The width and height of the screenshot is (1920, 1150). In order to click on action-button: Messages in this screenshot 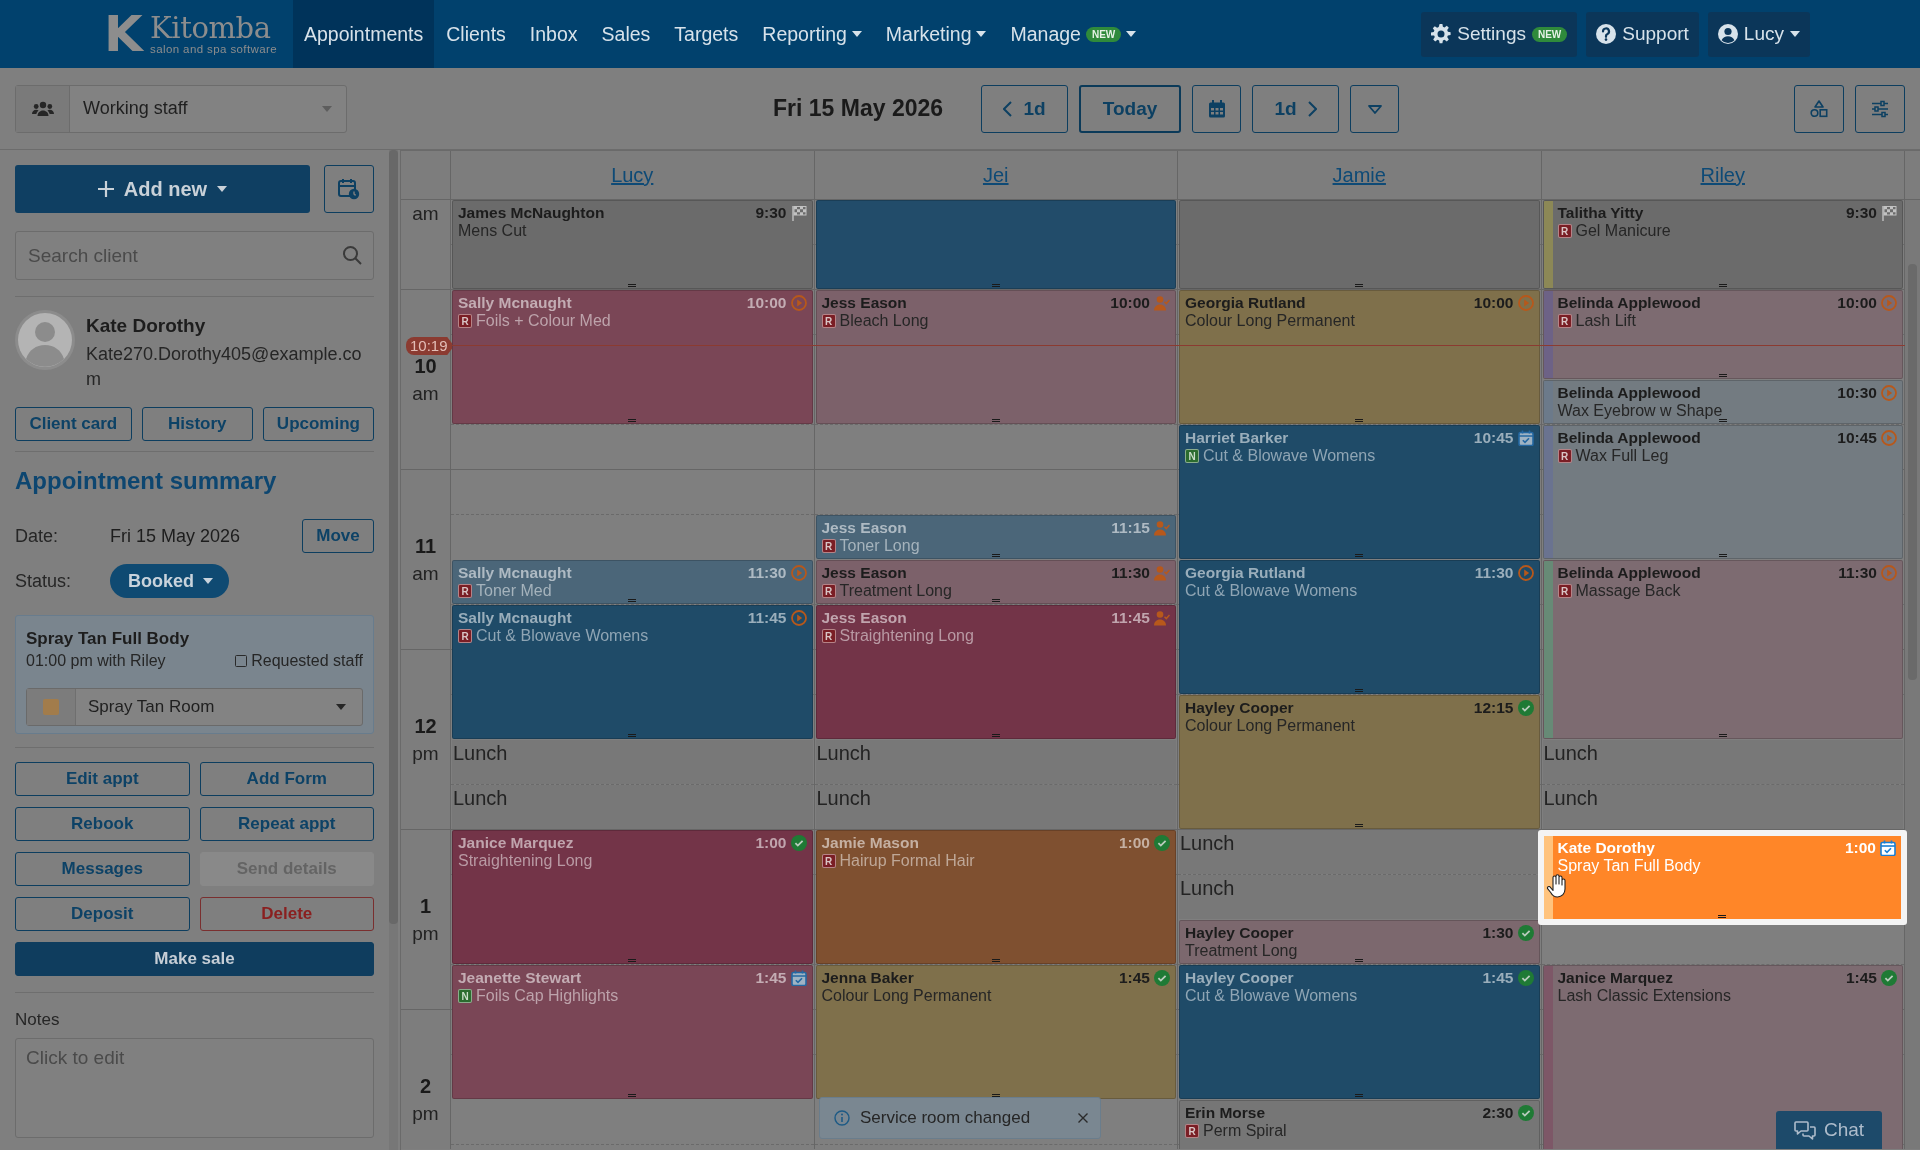, I will do `click(102, 869)`.